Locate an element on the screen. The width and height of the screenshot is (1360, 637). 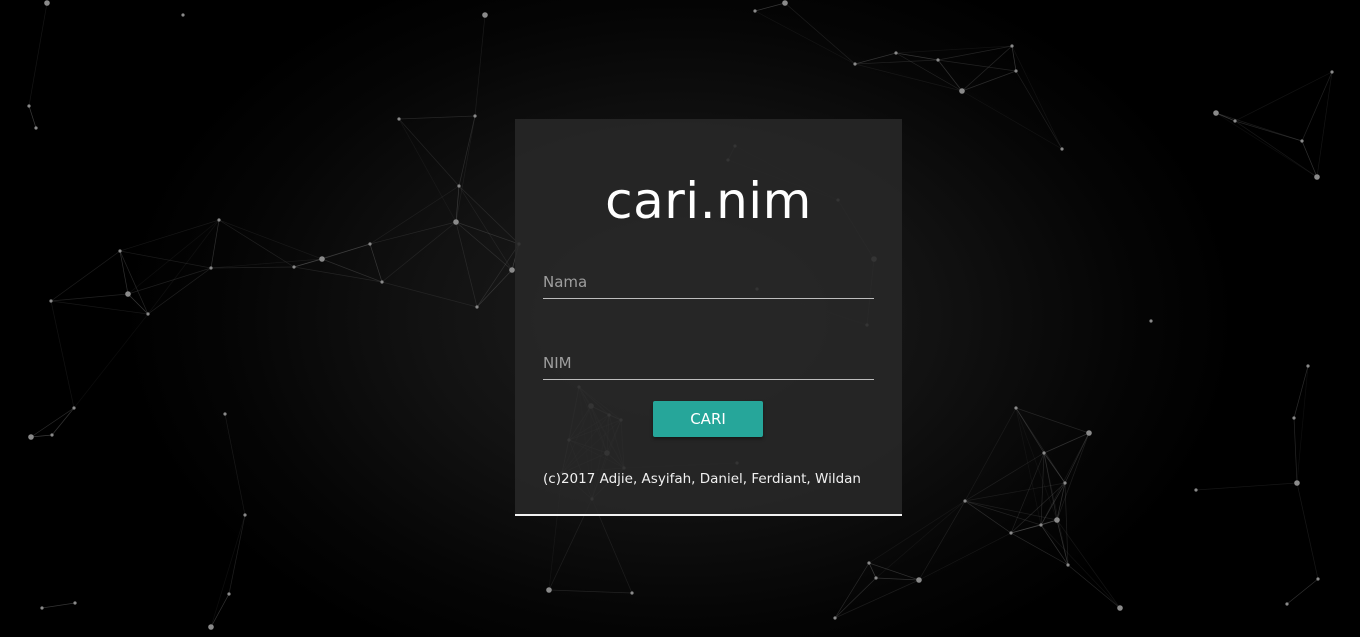
nim-input is located at coordinates (708, 363).